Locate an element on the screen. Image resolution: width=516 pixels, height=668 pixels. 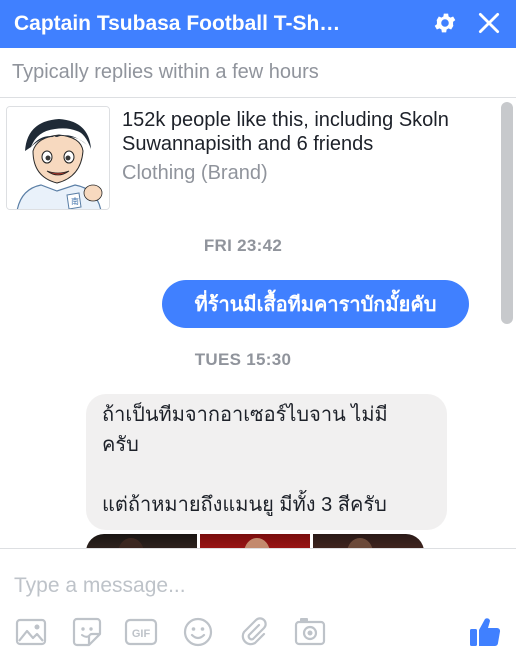
image-icon is located at coordinates (31, 632).